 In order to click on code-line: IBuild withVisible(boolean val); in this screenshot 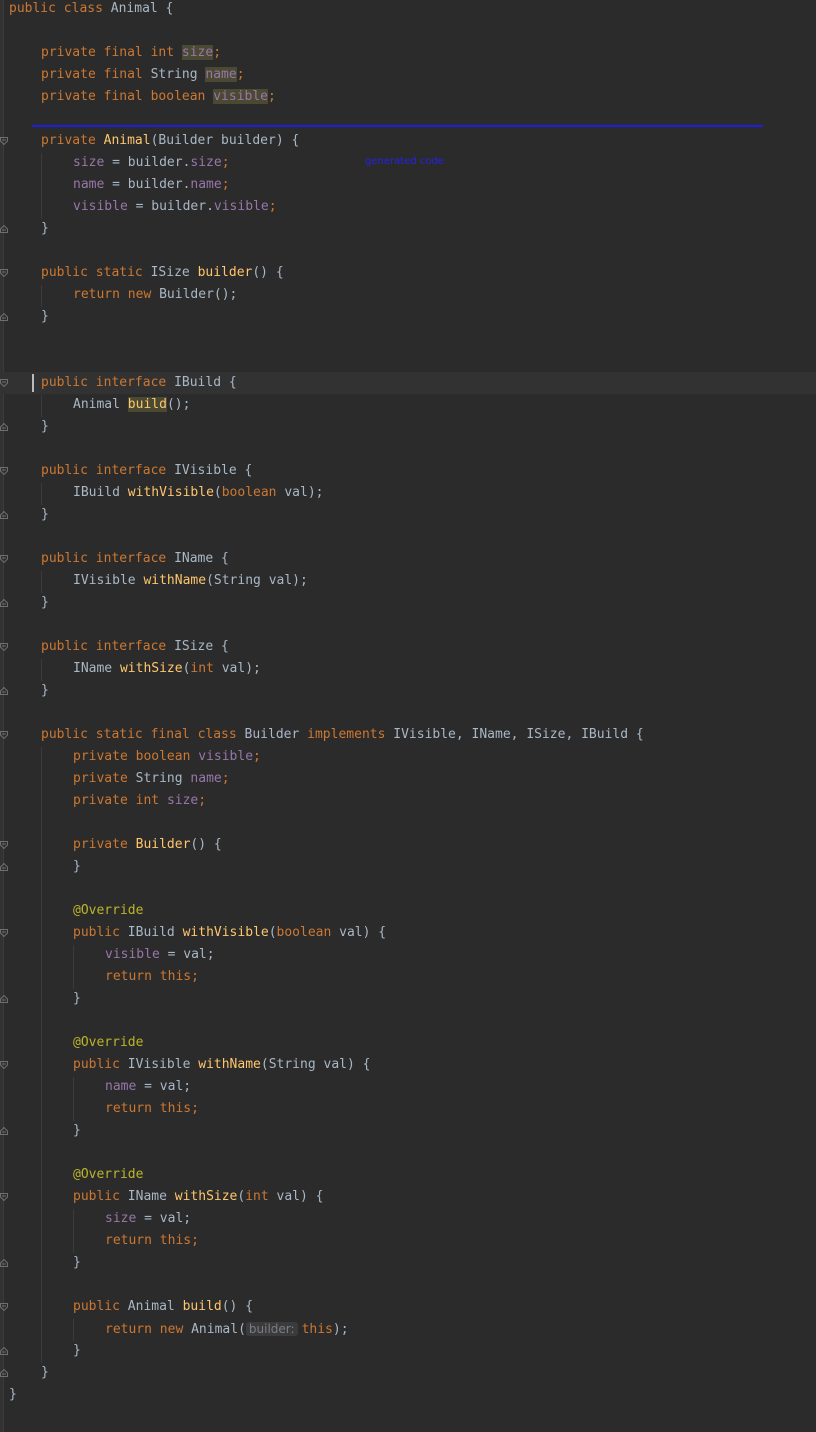, I will do `click(198, 492)`.